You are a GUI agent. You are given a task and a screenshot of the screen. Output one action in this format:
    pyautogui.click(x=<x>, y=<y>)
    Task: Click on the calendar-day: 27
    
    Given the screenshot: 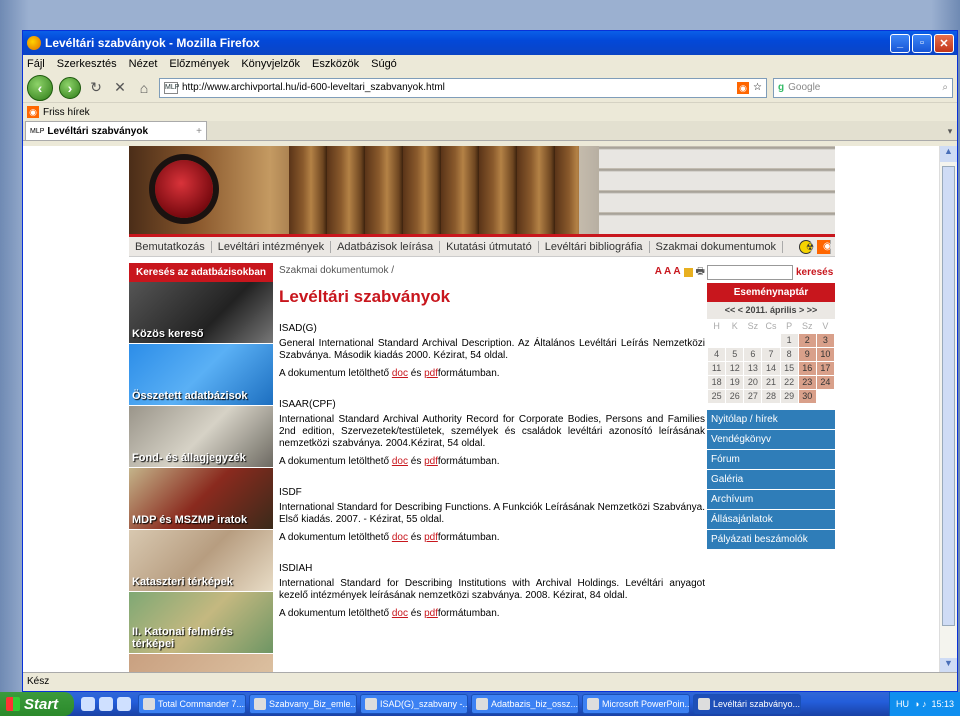 What is the action you would take?
    pyautogui.click(x=753, y=396)
    